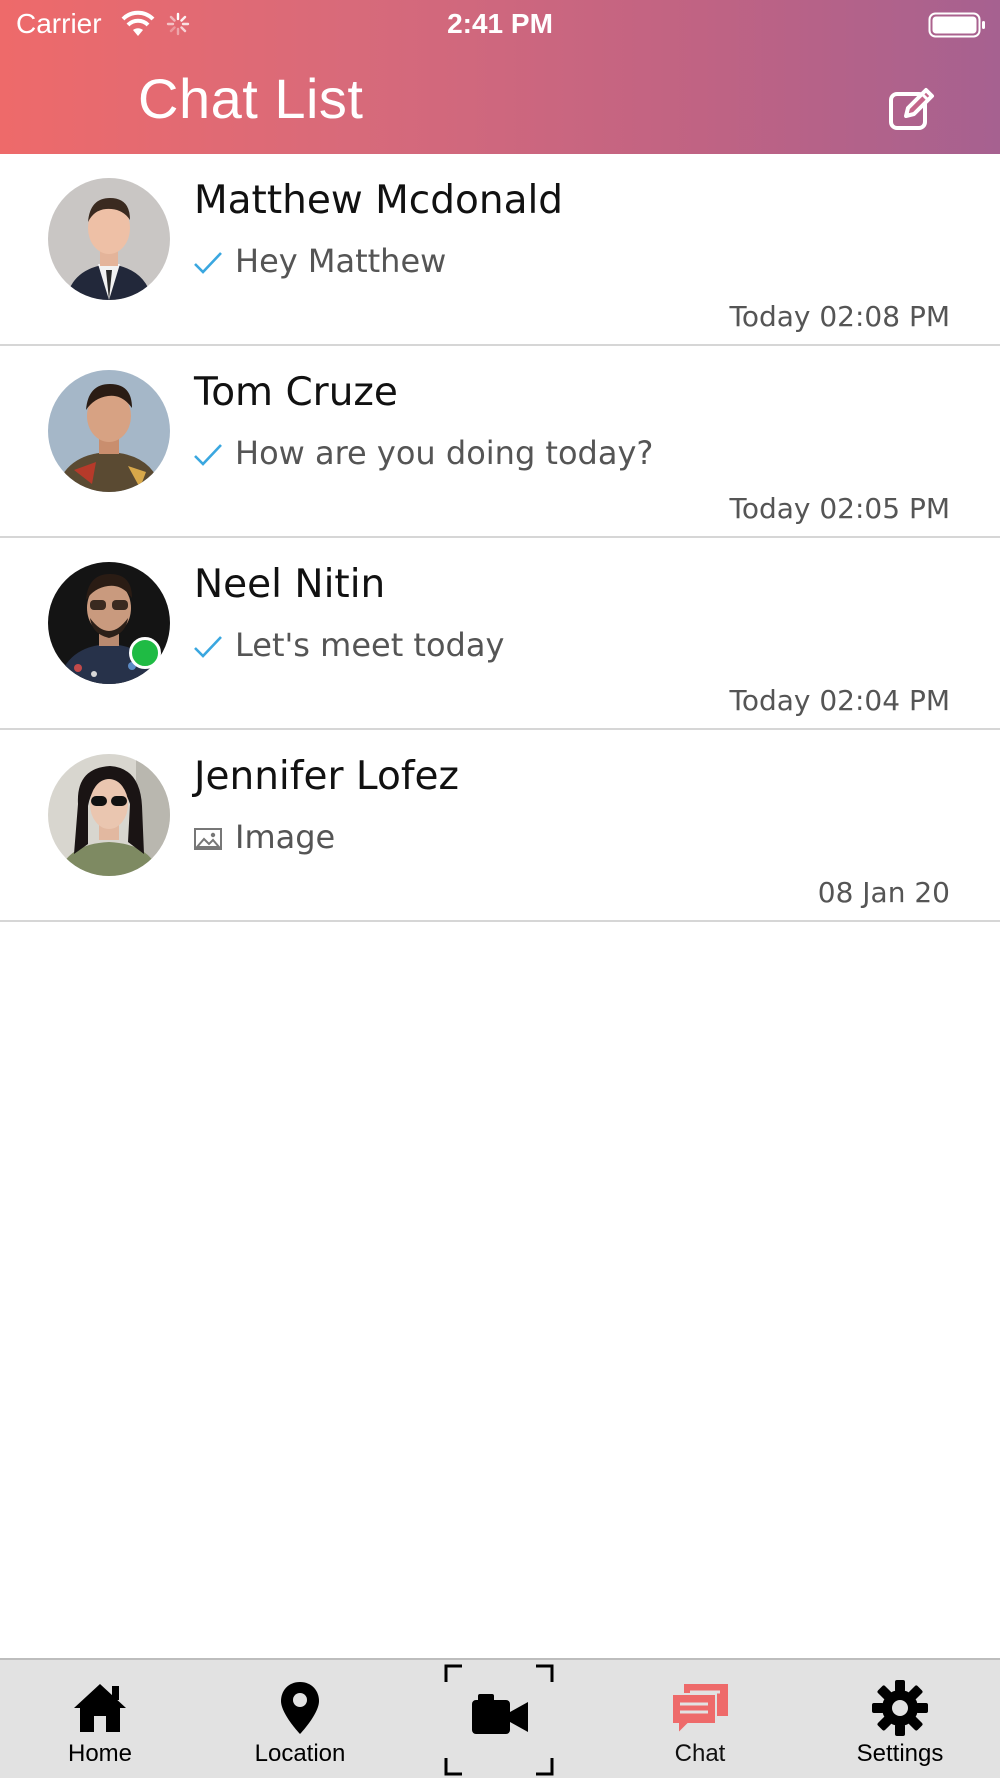 The width and height of the screenshot is (1000, 1778). I want to click on last-message: How are you doing today?, so click(444, 453).